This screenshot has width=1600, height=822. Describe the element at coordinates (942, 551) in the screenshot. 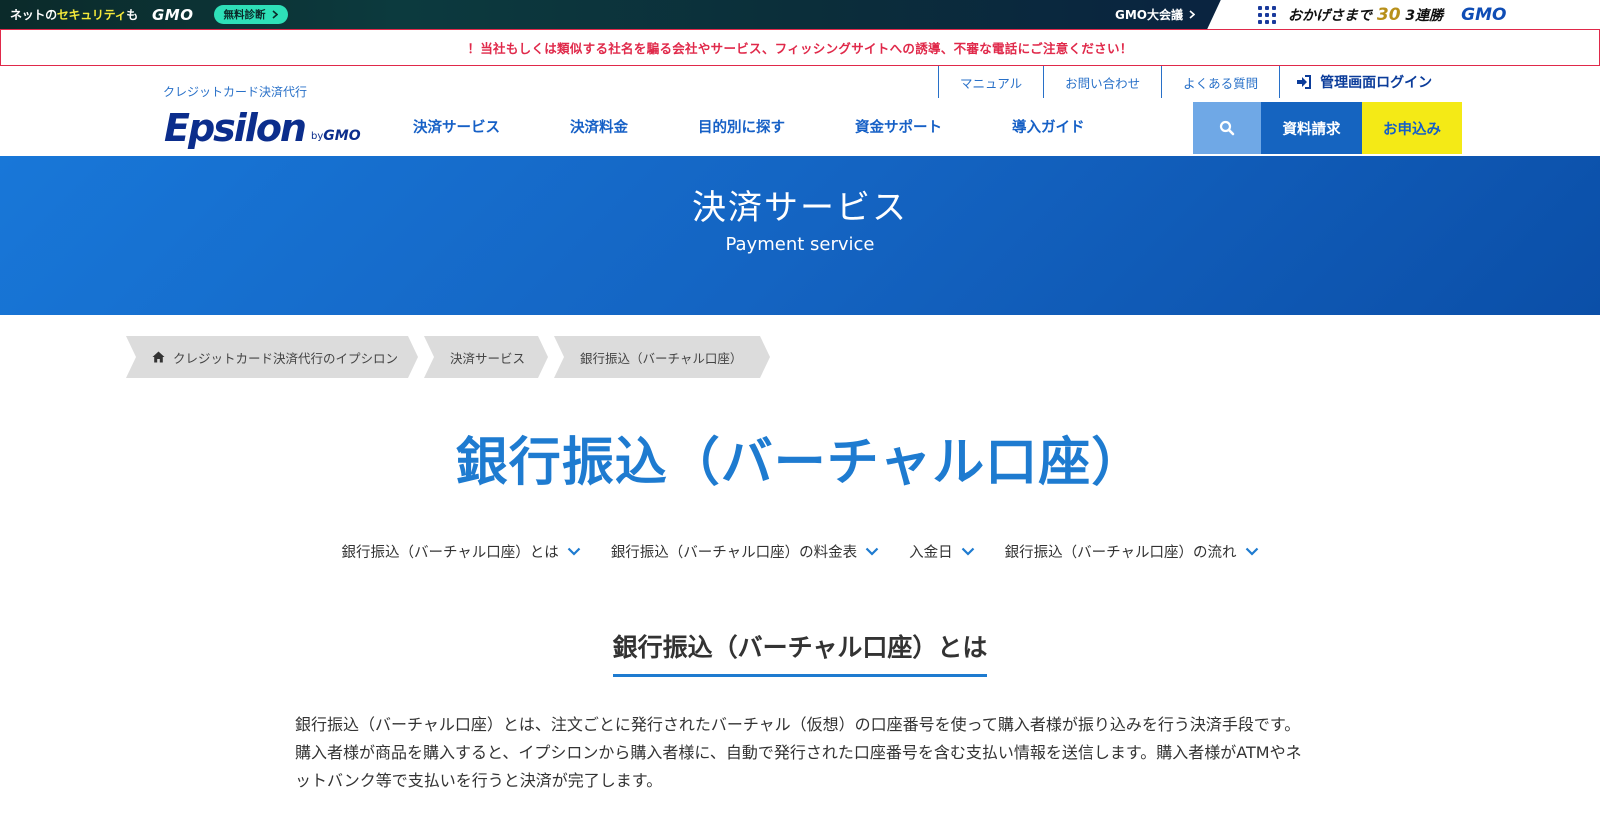

I see `anchor-deposit-date: 入金日` at that location.